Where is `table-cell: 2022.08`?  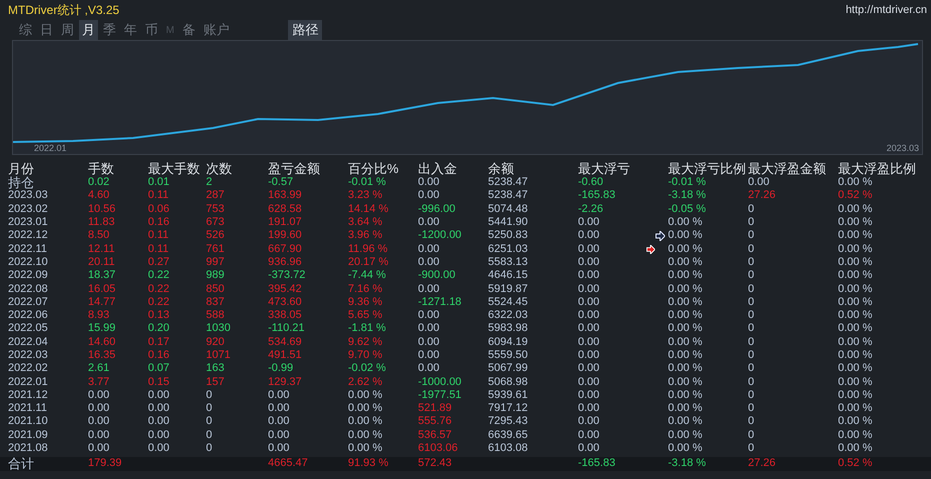 table-cell: 2022.08 is located at coordinates (28, 289).